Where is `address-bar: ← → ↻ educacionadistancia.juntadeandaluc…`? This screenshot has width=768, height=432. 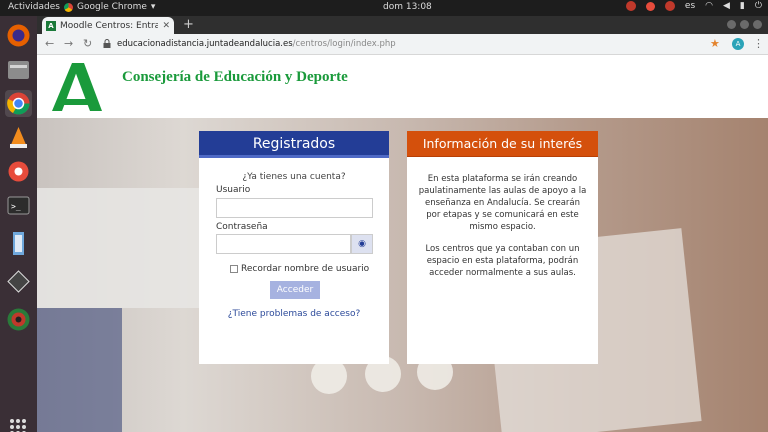 address-bar: ← → ↻ educacionadistancia.juntadeandaluc… is located at coordinates (402, 44).